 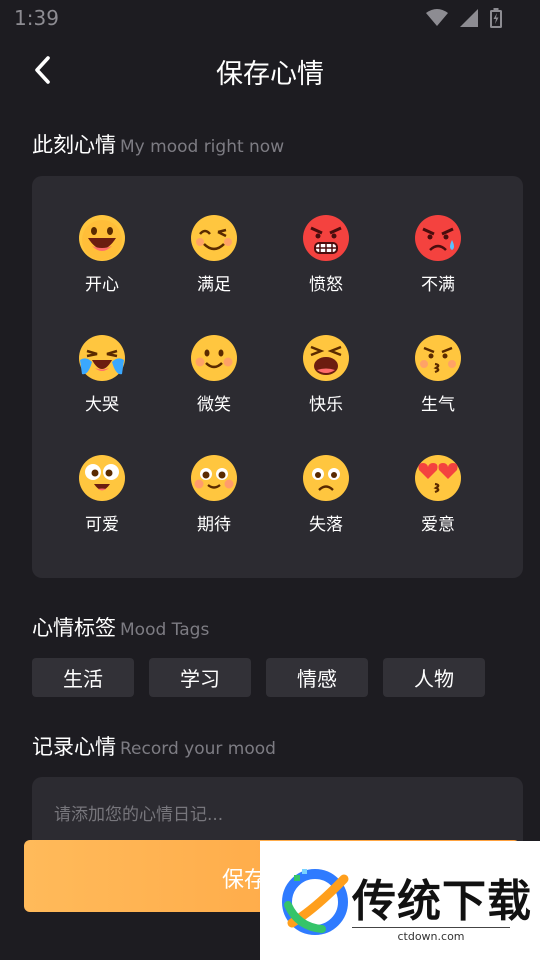 I want to click on mood-option-crying: 大哭, so click(x=102, y=394).